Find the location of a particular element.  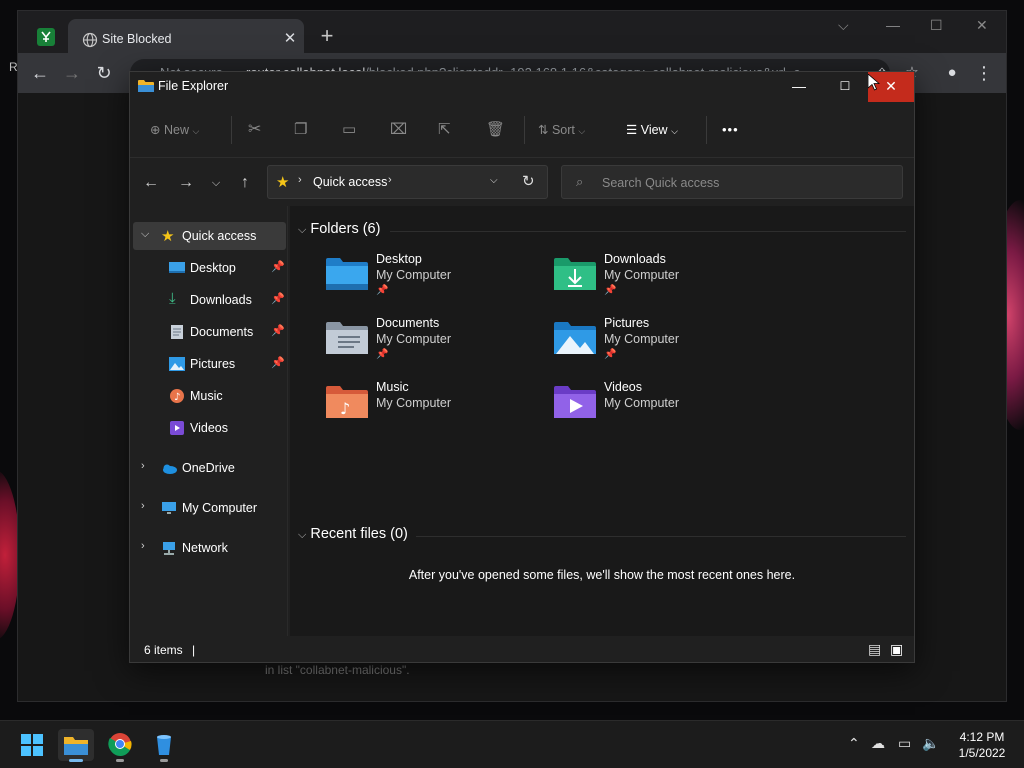

cut-icon: ✂ is located at coordinates (254, 130).